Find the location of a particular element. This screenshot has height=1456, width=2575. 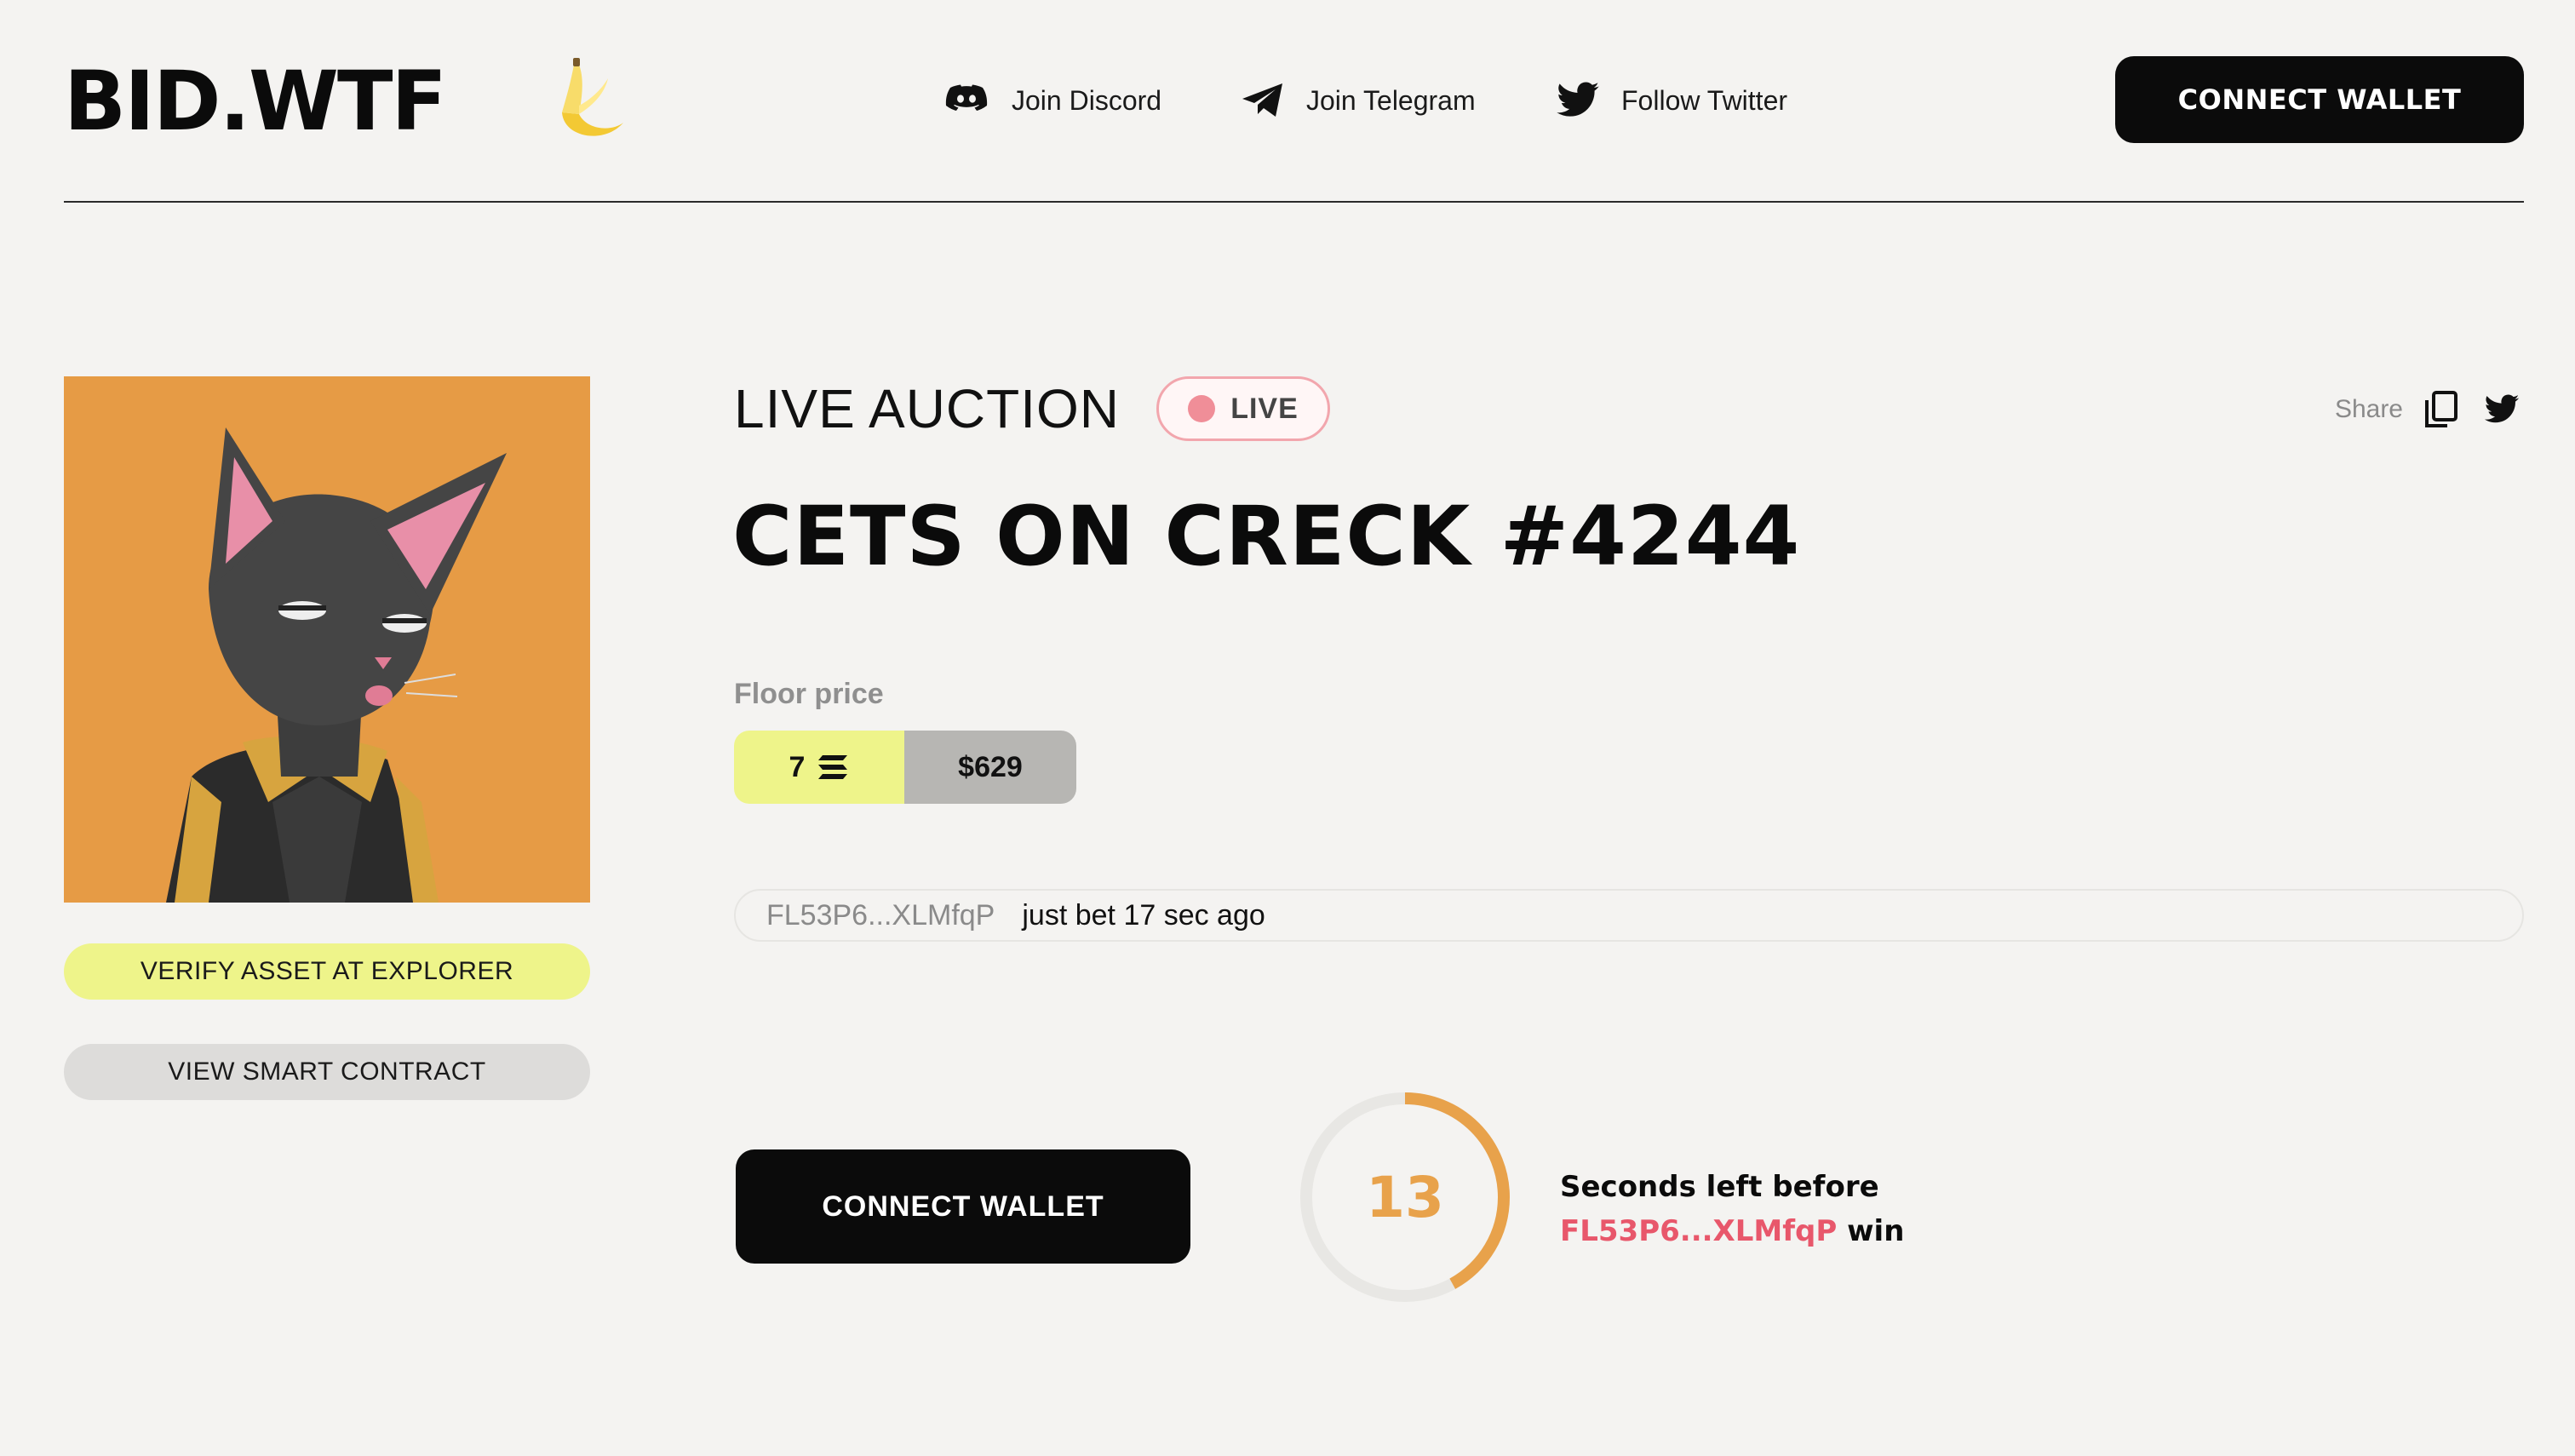

share-bar: Share is located at coordinates (2429, 409).